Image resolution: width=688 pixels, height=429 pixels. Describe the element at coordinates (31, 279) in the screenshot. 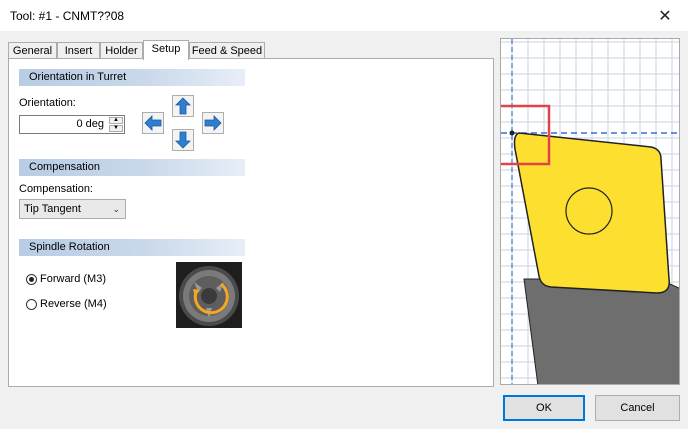

I see `forward-radio` at that location.